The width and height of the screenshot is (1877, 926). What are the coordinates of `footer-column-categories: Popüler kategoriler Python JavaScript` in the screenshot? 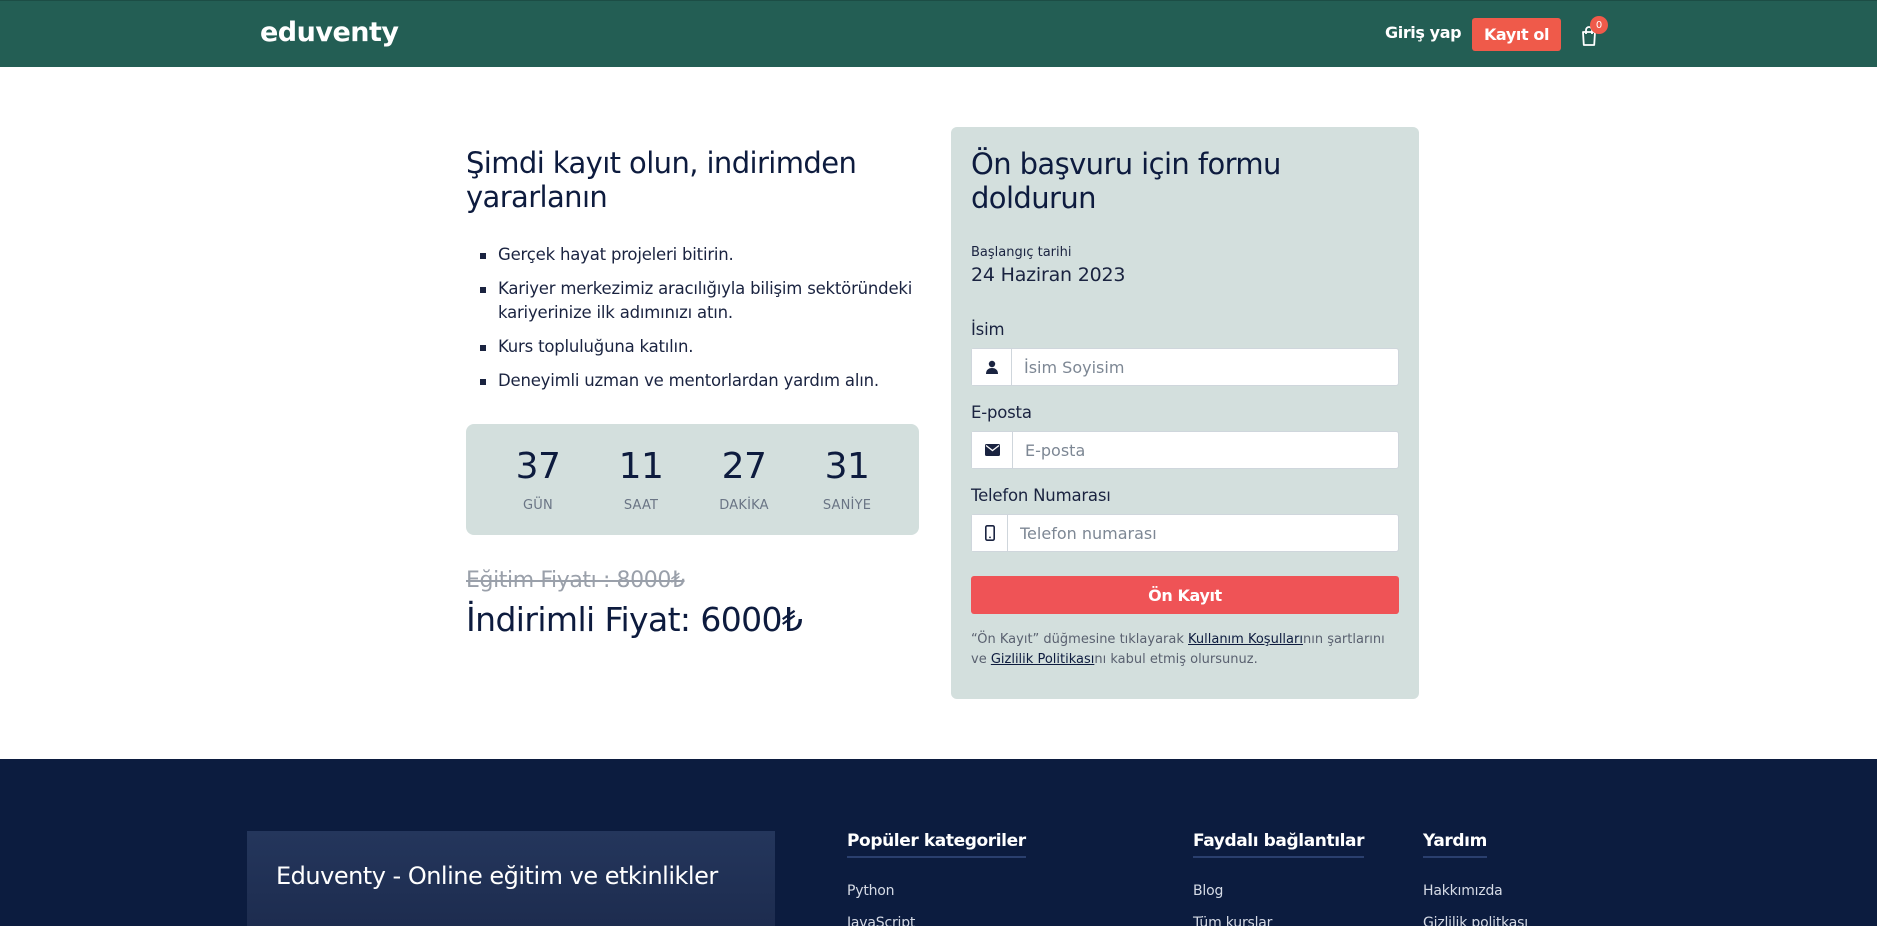 It's located at (936, 878).